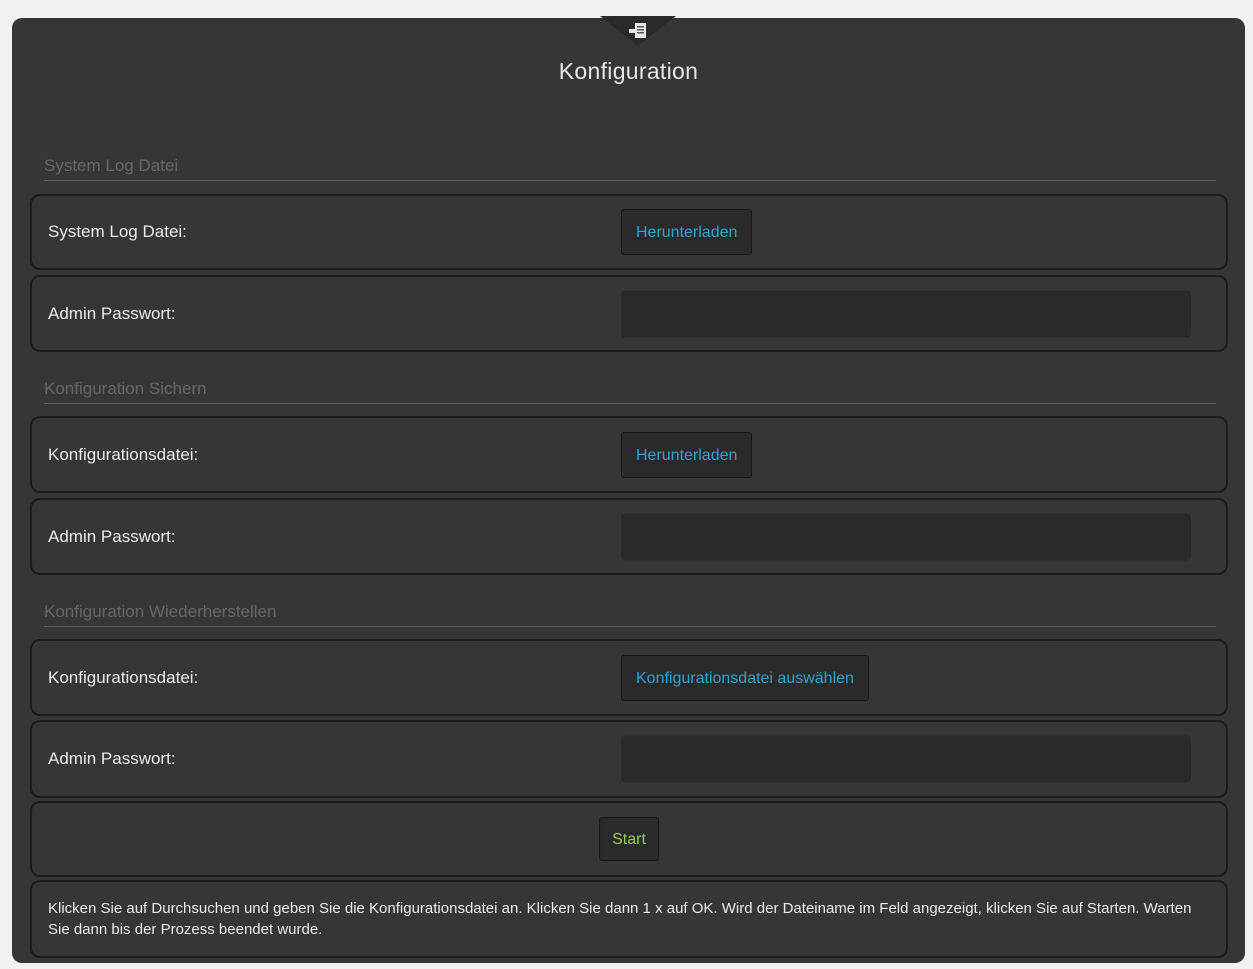  What do you see at coordinates (906, 759) in the screenshot?
I see `restore-password-input` at bounding box center [906, 759].